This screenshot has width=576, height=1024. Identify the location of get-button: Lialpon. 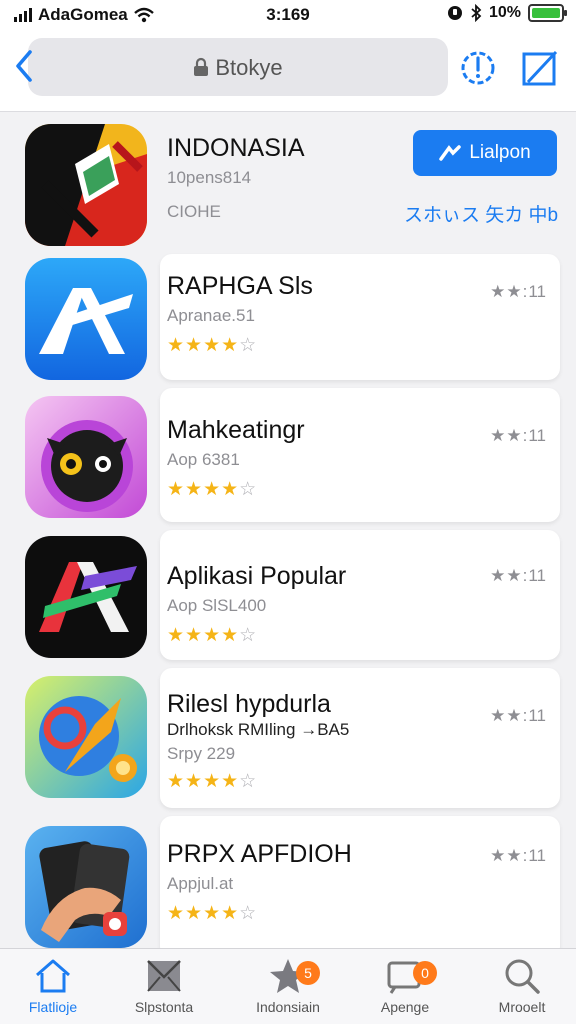
(485, 153).